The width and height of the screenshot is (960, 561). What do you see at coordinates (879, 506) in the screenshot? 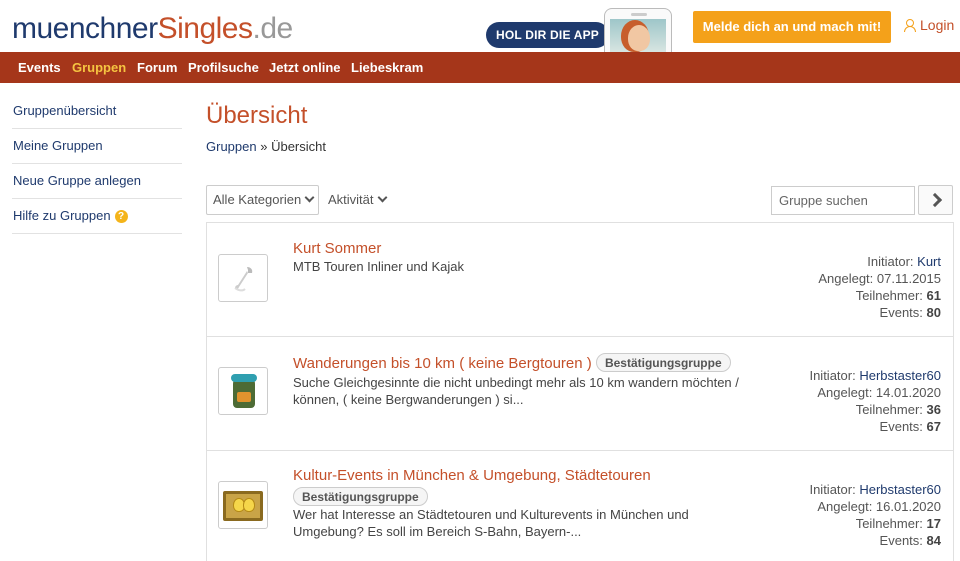
I see `created-date: Angelegt: 16.01.2020` at bounding box center [879, 506].